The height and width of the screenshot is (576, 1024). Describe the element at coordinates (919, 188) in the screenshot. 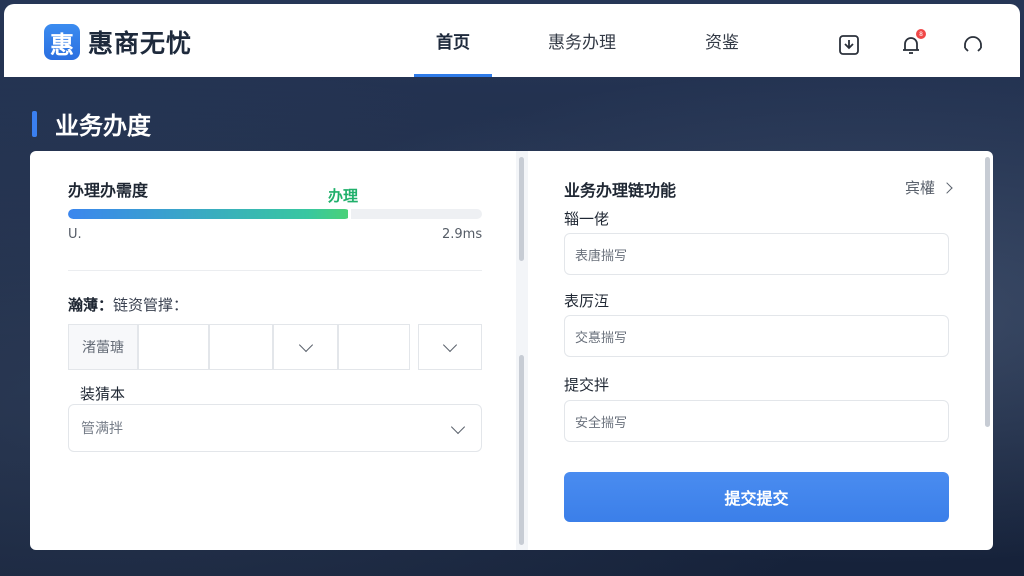

I see `more-link-label: 宾權` at that location.